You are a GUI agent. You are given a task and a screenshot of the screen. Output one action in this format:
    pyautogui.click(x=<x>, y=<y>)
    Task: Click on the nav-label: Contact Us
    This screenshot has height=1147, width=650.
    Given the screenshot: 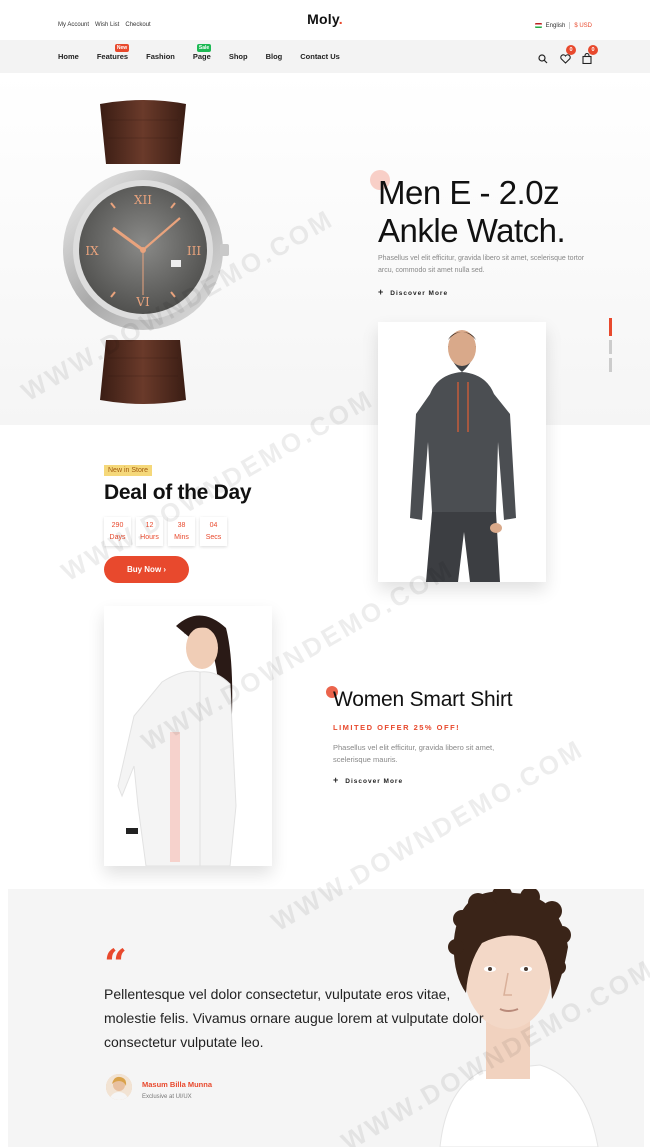 What is the action you would take?
    pyautogui.click(x=320, y=56)
    